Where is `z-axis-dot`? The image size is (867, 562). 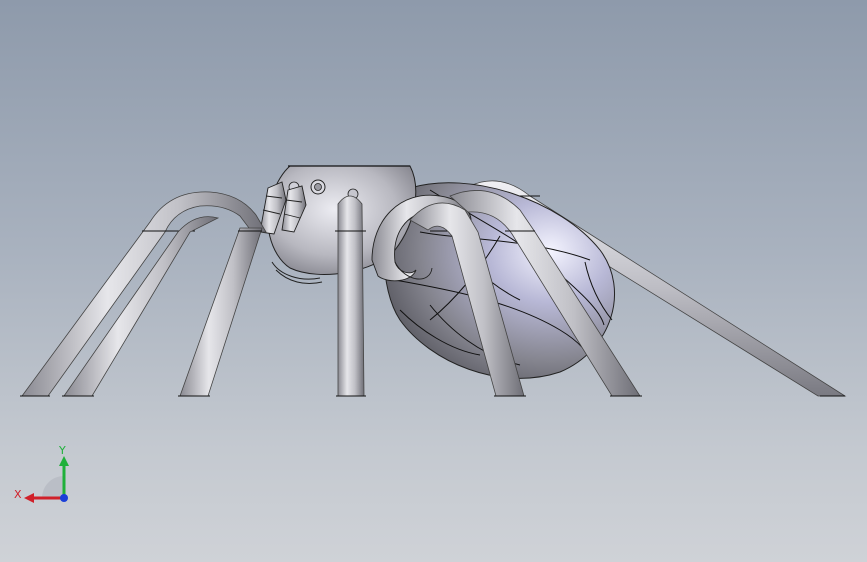 z-axis-dot is located at coordinates (64, 498).